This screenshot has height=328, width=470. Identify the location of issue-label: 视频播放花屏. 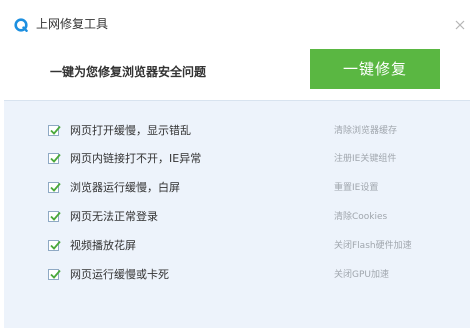
(103, 245).